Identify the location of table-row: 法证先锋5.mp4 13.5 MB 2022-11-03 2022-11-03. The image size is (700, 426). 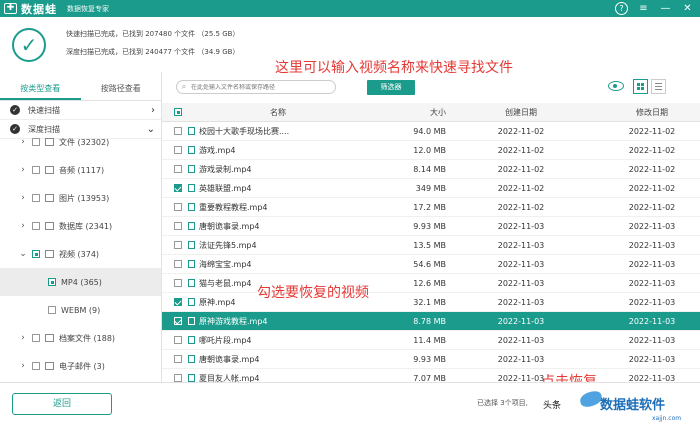
(431, 245).